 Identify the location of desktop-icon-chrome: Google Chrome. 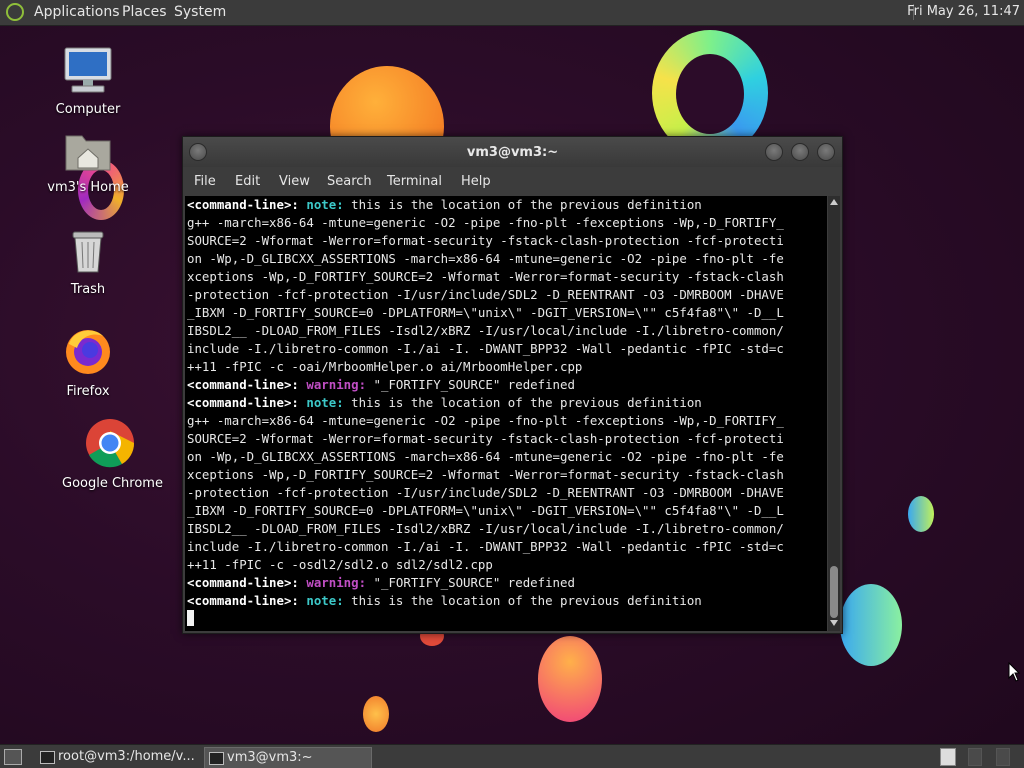
(112, 454).